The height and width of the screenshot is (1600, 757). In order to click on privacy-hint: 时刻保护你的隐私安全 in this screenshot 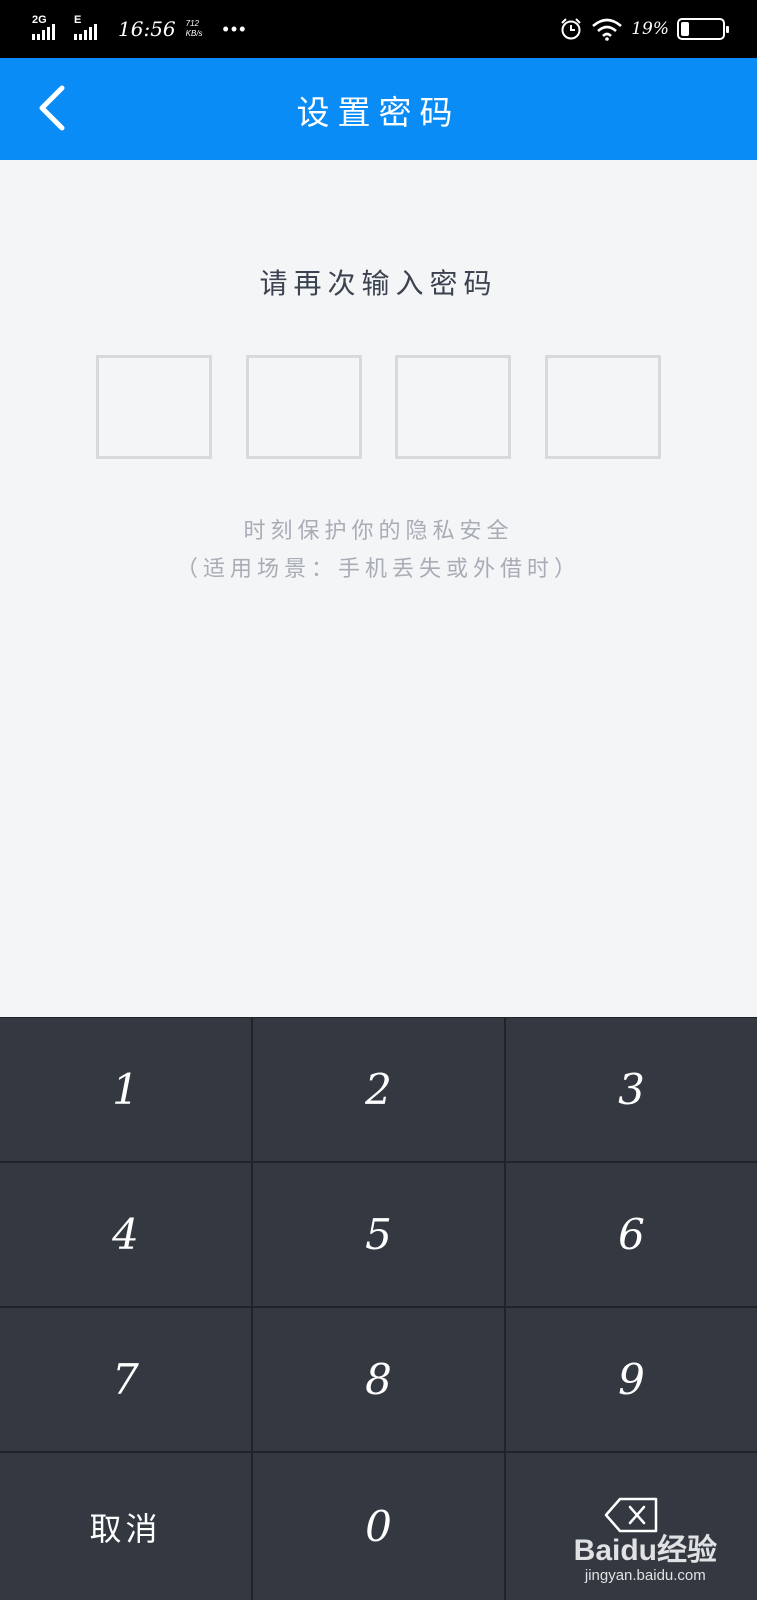, I will do `click(378, 531)`.